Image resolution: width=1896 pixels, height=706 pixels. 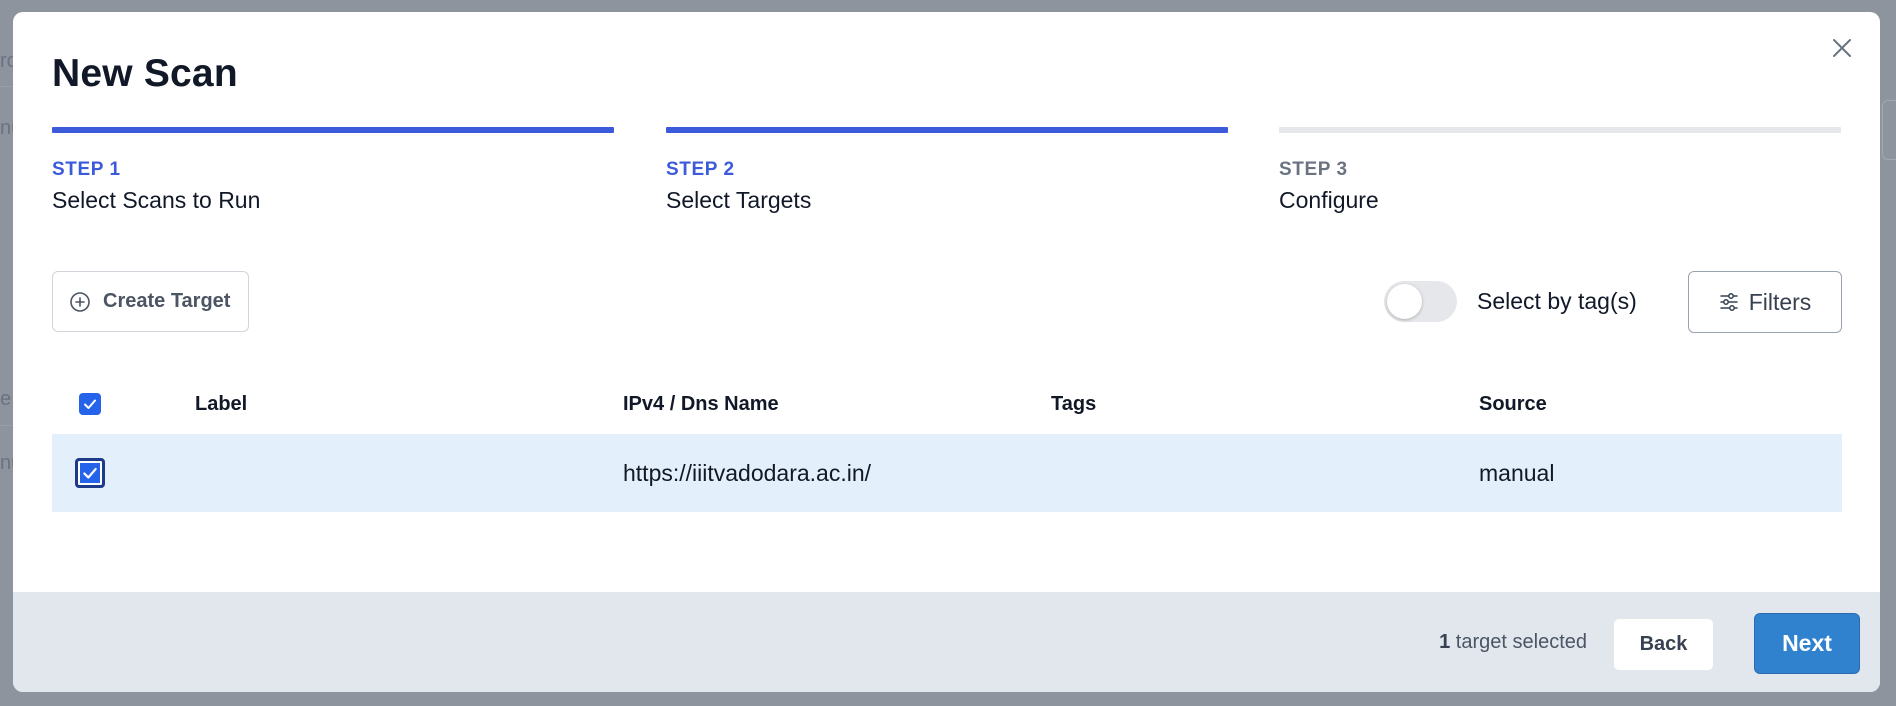 I want to click on close-button, so click(x=1842, y=48).